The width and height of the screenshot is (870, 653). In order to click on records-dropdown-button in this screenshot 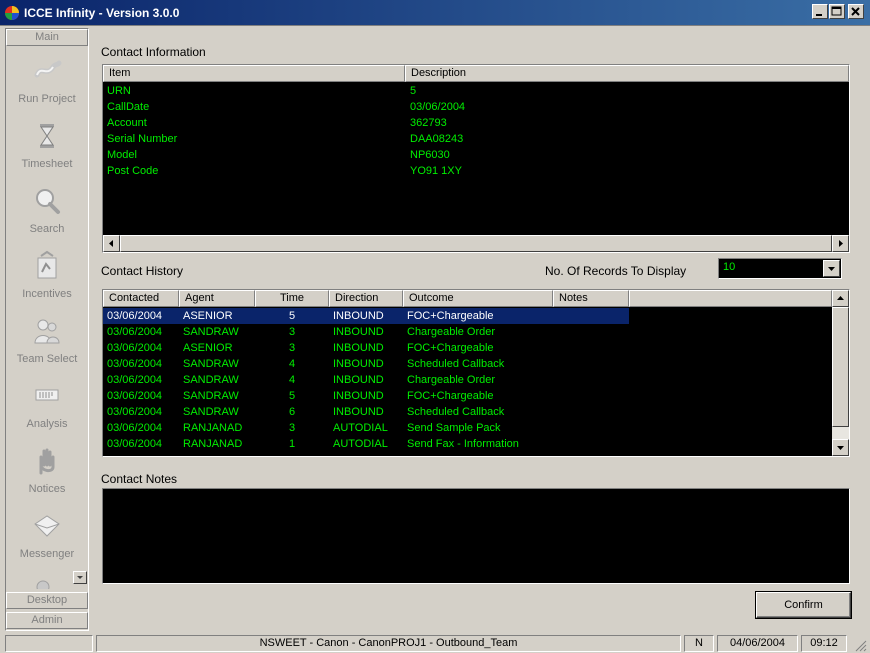, I will do `click(831, 268)`.